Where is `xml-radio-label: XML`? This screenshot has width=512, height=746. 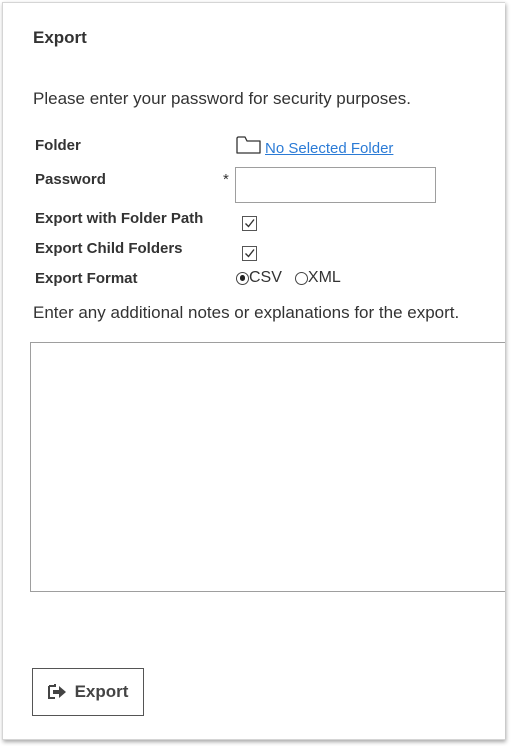
xml-radio-label: XML is located at coordinates (324, 278).